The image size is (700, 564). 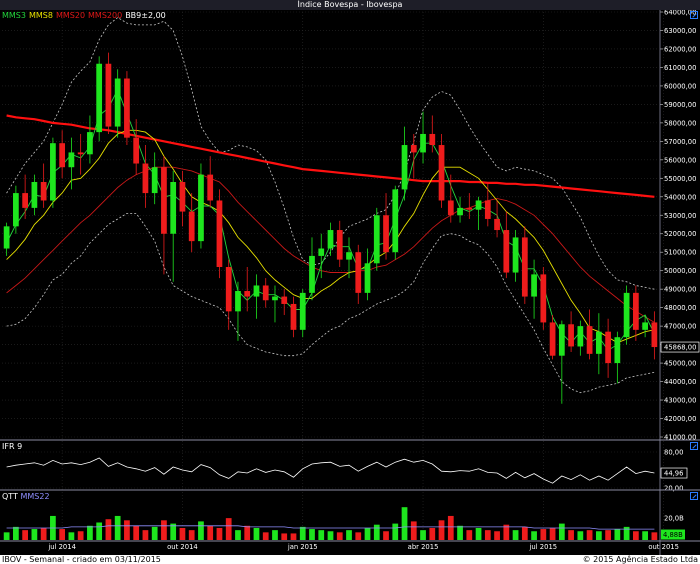 I want to click on price-axis-tick-label: 62000,00, so click(x=680, y=49).